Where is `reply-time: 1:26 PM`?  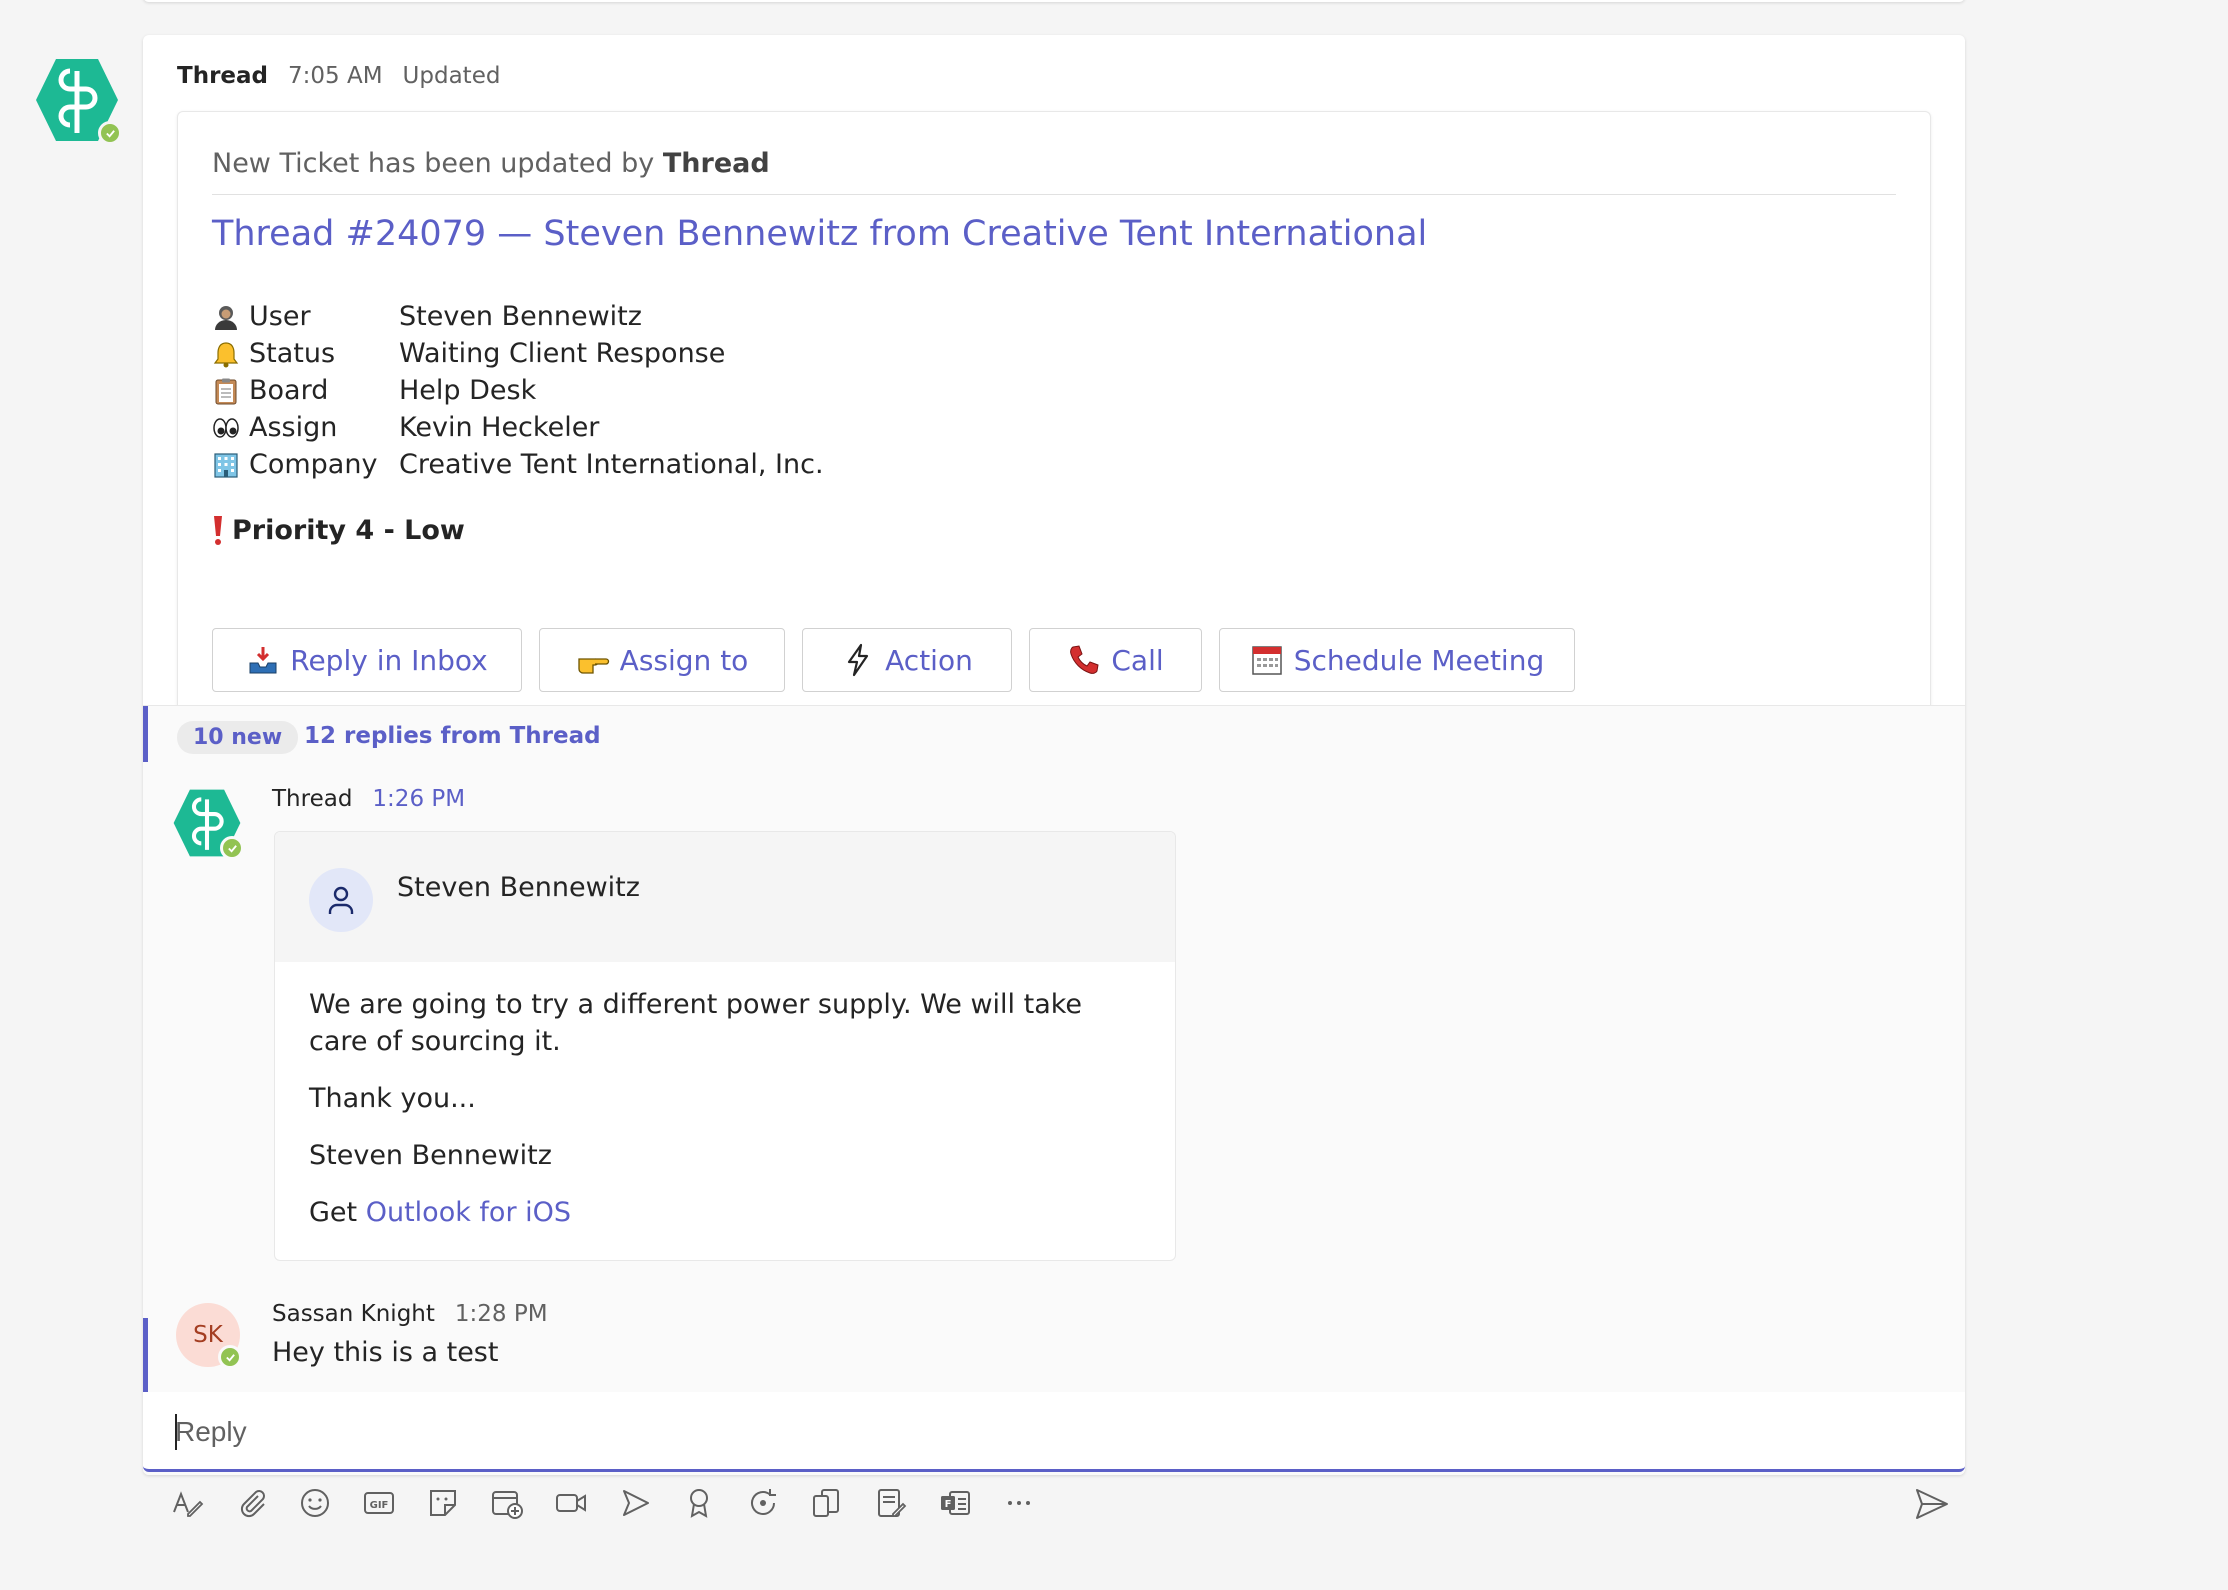 reply-time: 1:26 PM is located at coordinates (419, 799).